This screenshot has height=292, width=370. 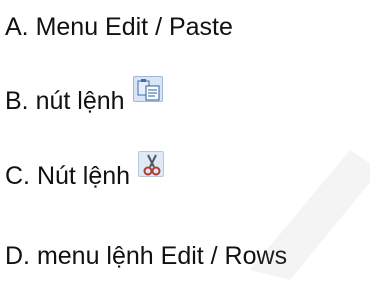 I want to click on option-d-text: D. menu lệnh Edit / Rows, so click(x=146, y=256).